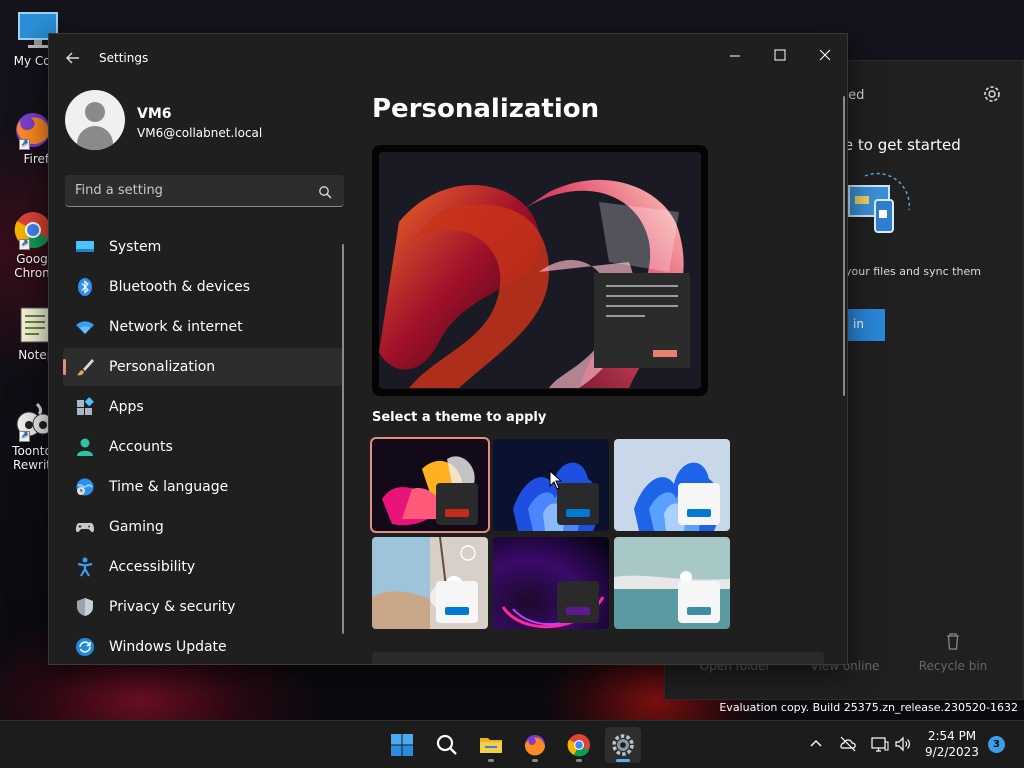 This screenshot has height=768, width=1024. I want to click on maximize-icon, so click(780, 55).